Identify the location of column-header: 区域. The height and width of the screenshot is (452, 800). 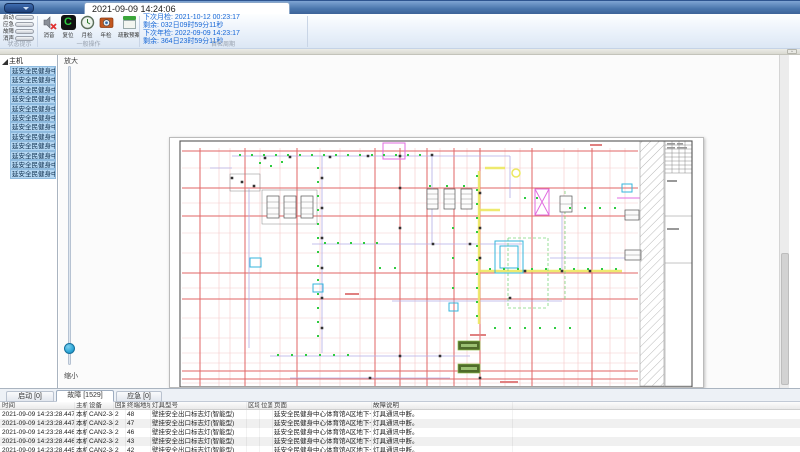
(254, 405).